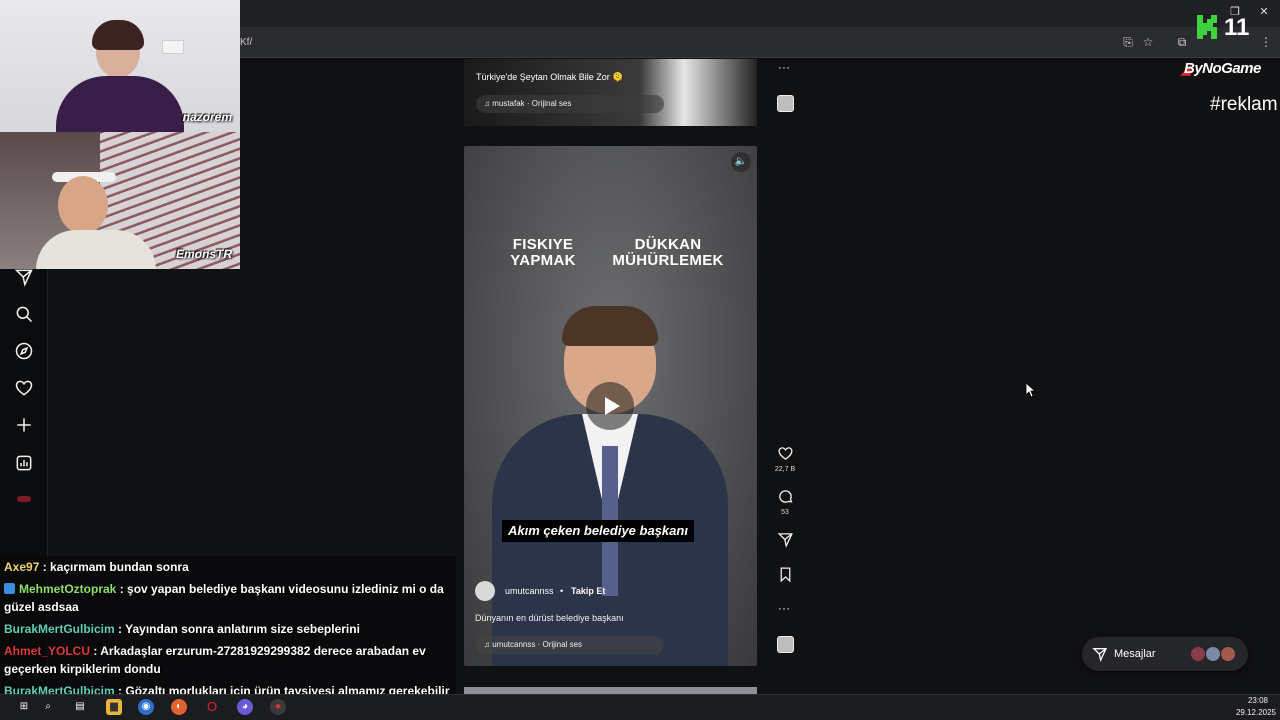 This screenshot has width=1280, height=720. Describe the element at coordinates (207, 117) in the screenshot. I see `webcam-1-tag: nazorem` at that location.